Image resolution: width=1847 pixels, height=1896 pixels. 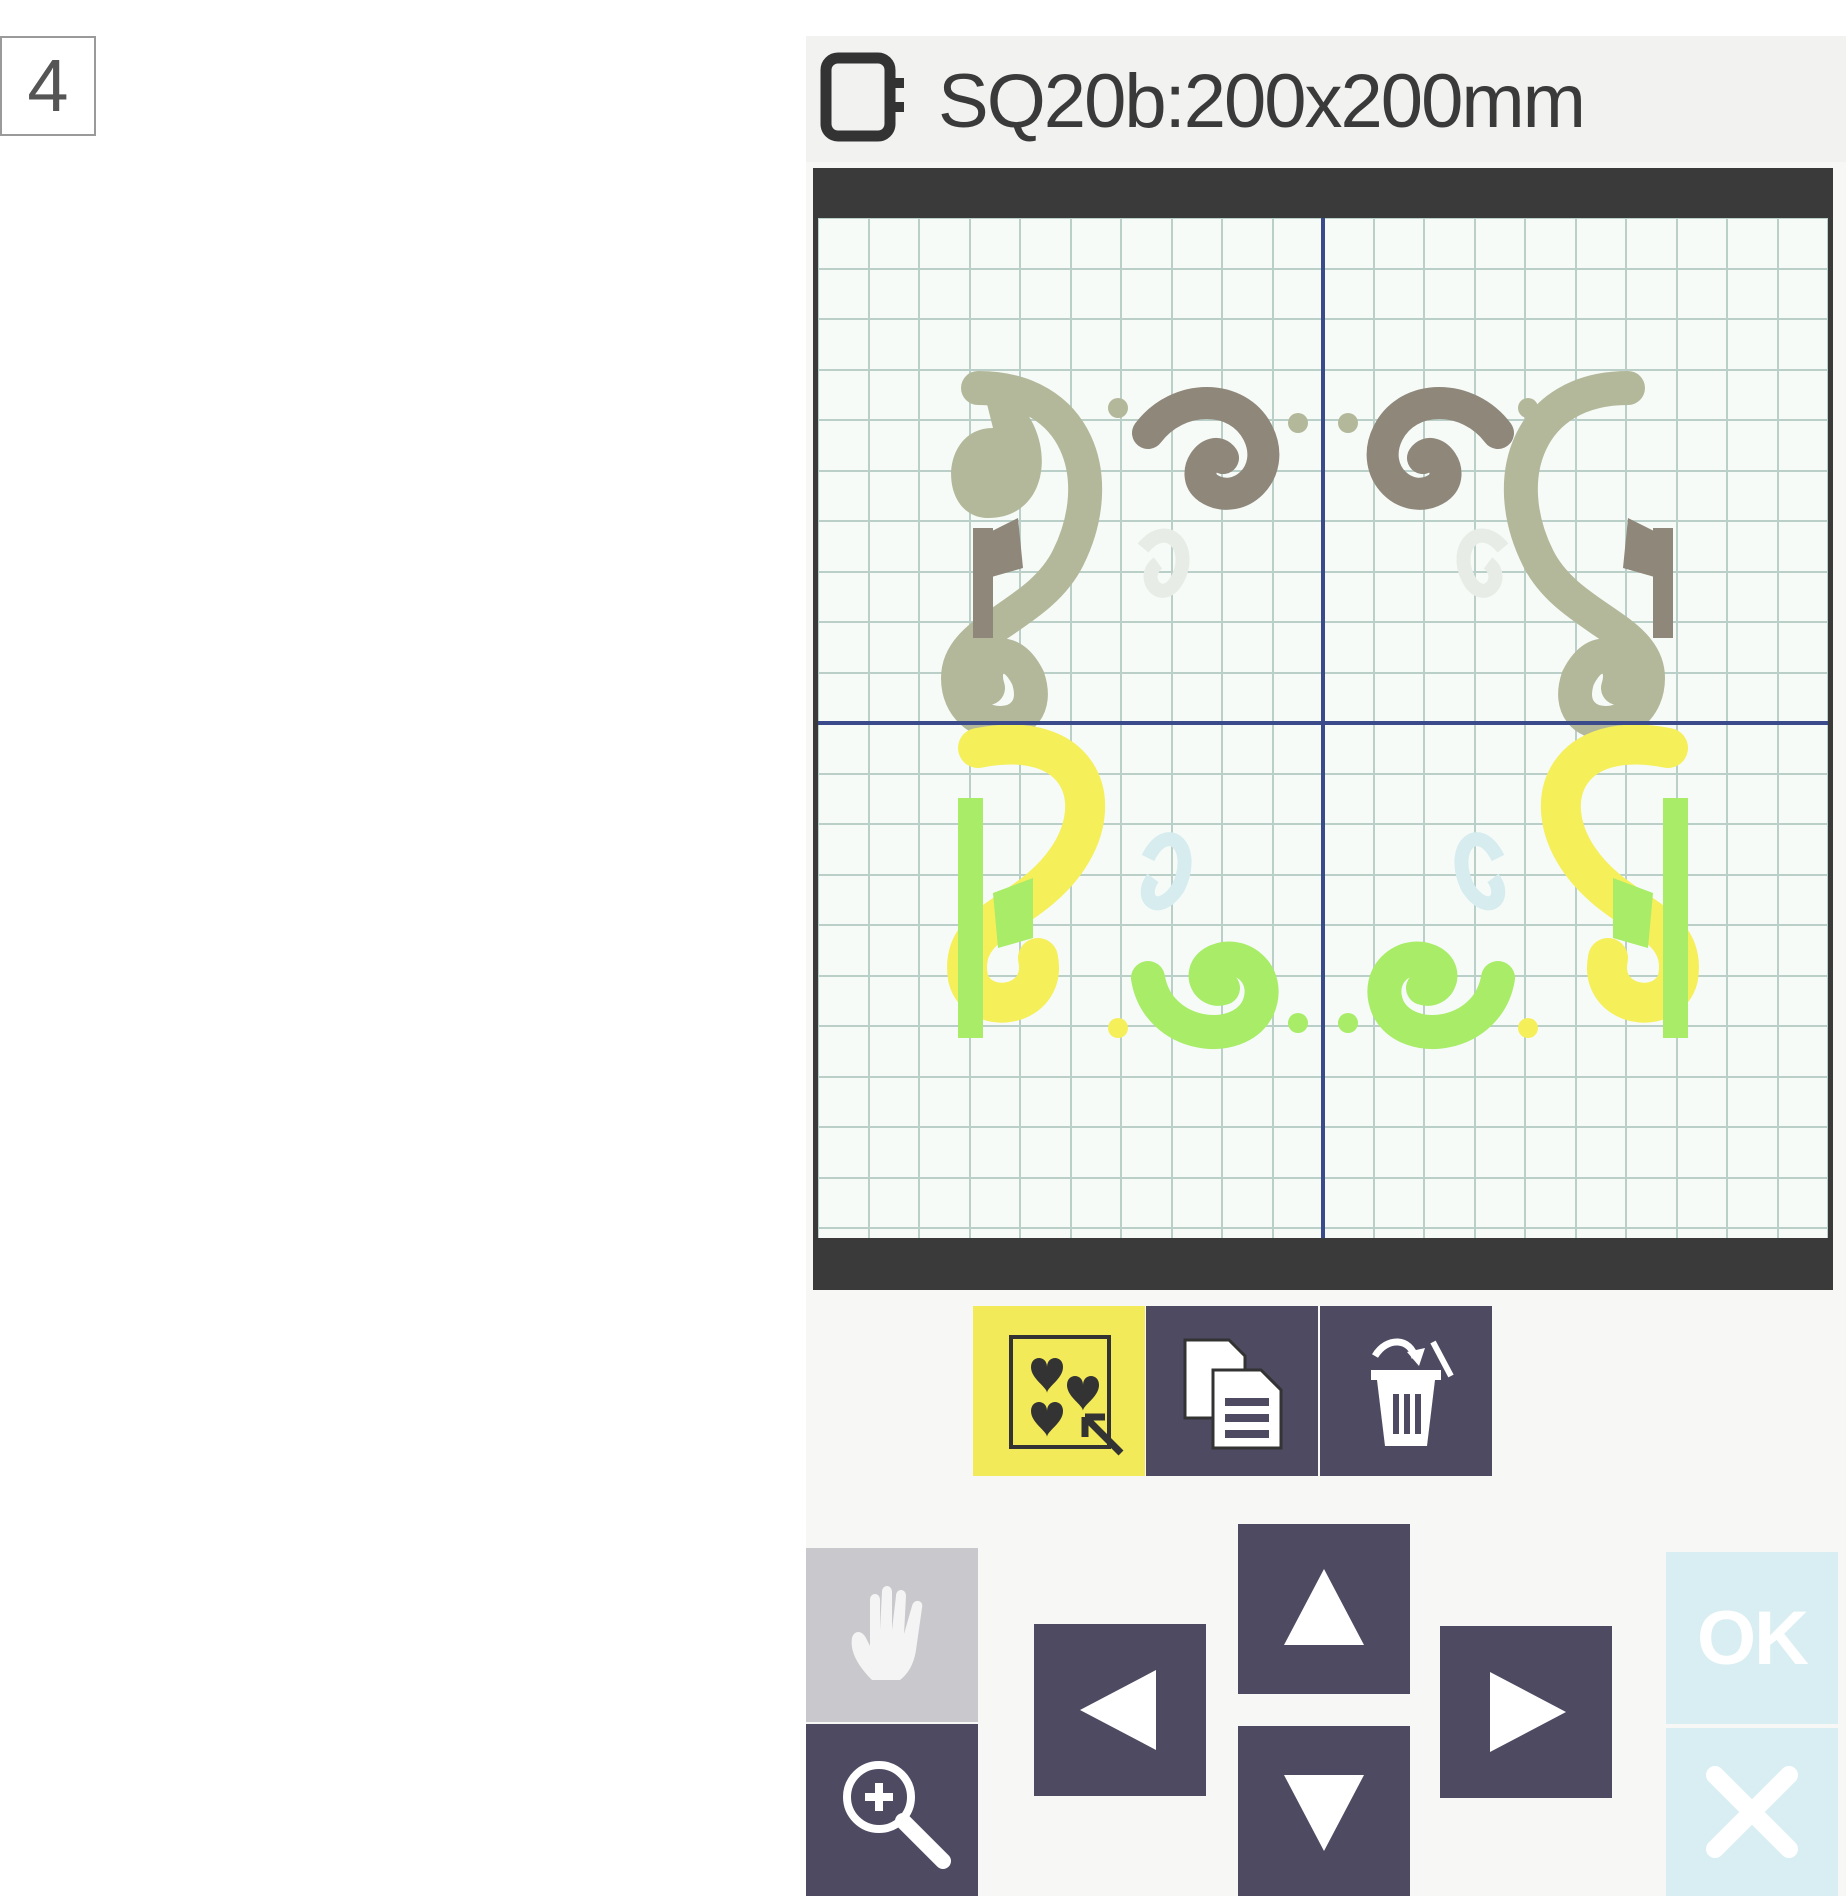 What do you see at coordinates (1233, 1394) in the screenshot?
I see `copy-icon` at bounding box center [1233, 1394].